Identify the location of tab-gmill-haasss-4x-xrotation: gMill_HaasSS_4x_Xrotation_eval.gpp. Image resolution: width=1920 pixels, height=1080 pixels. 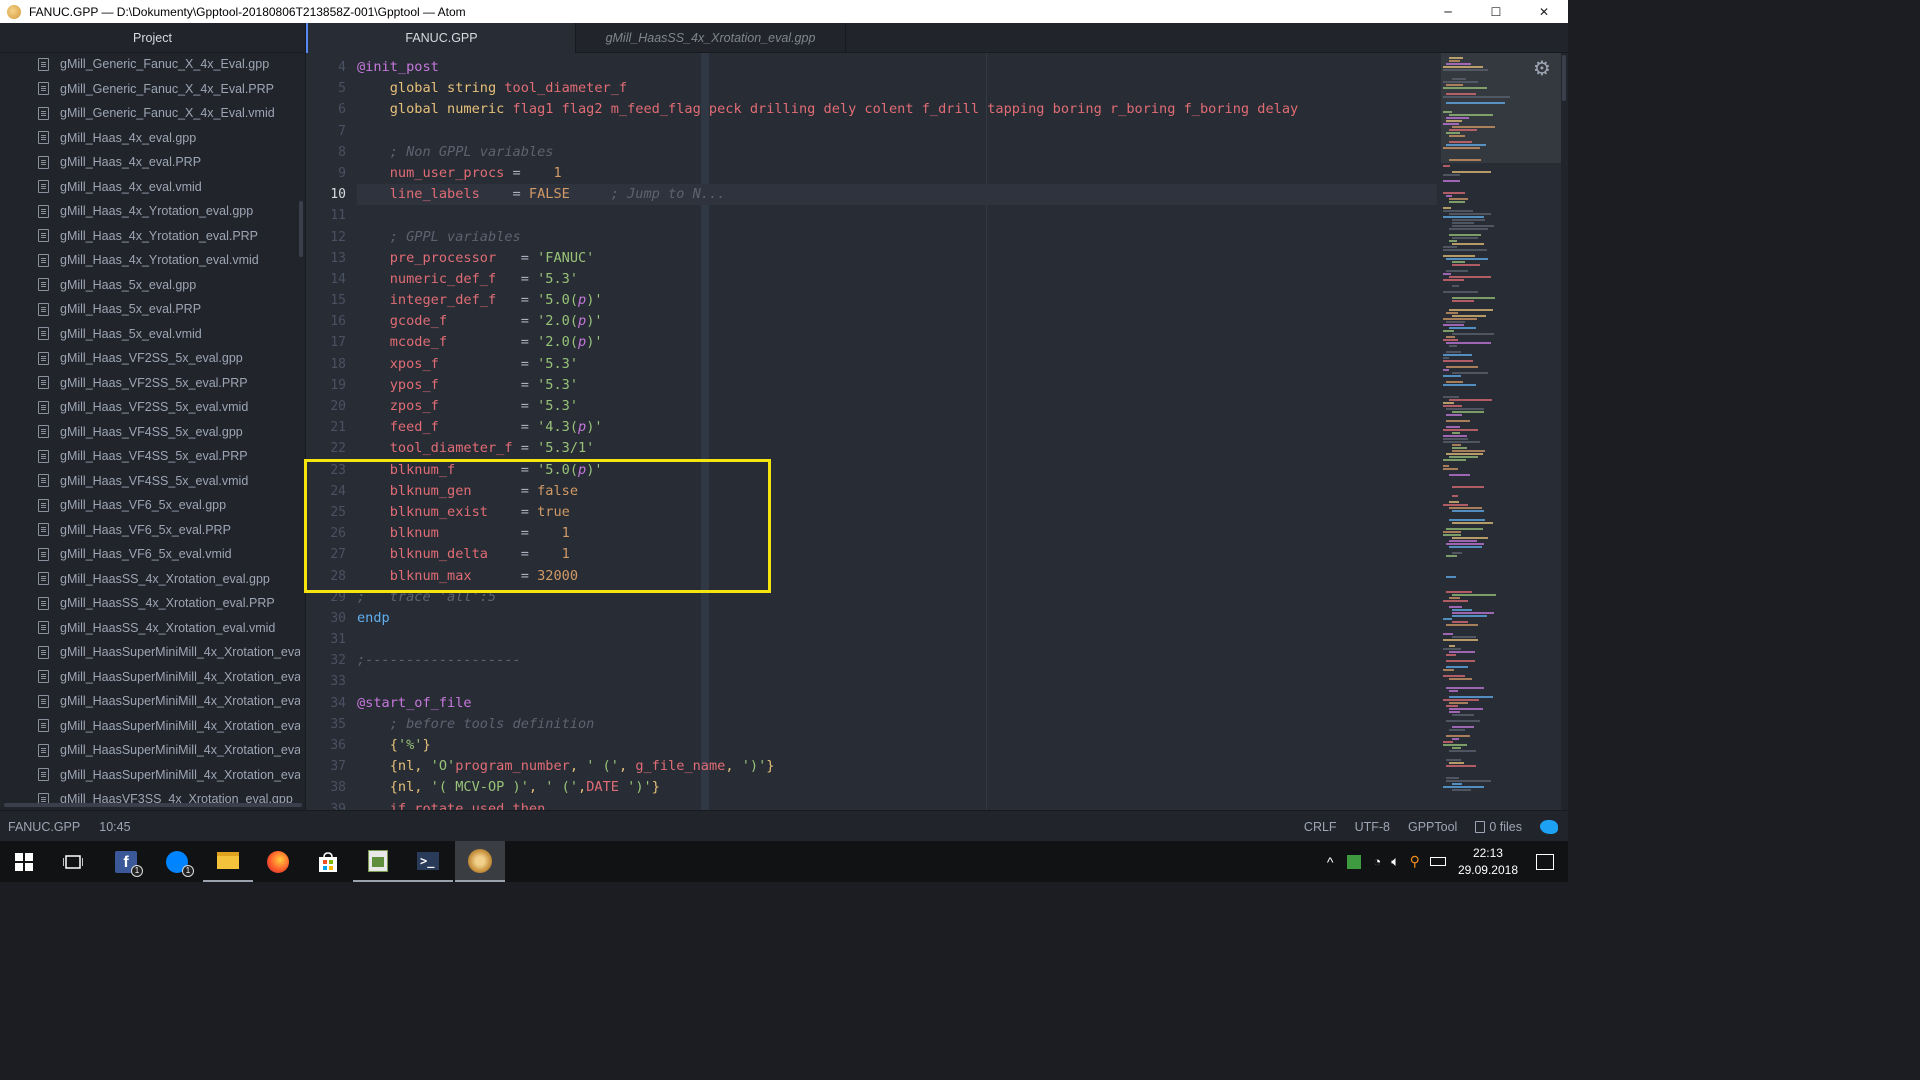
(711, 38).